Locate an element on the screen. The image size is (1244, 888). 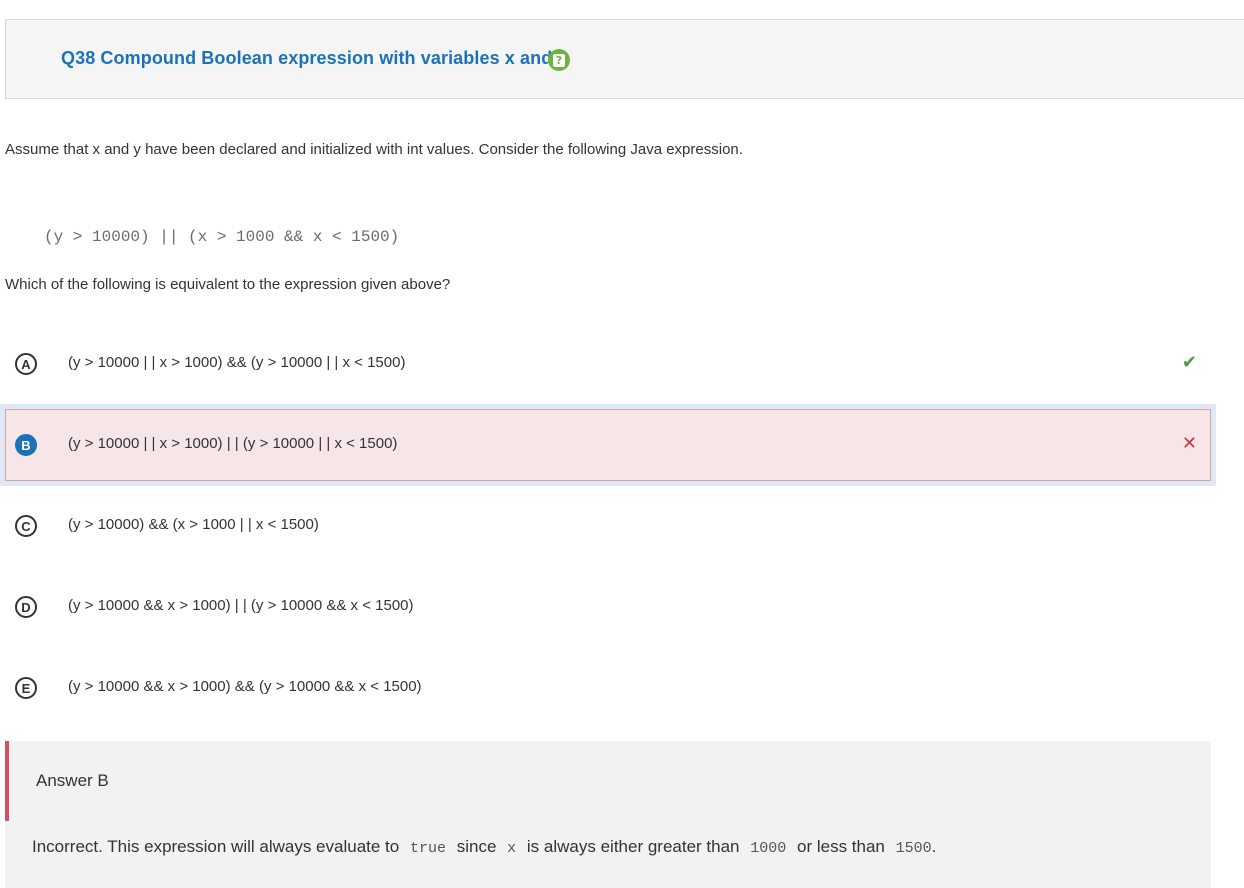
help-icon-glyph: ? is located at coordinates (559, 60).